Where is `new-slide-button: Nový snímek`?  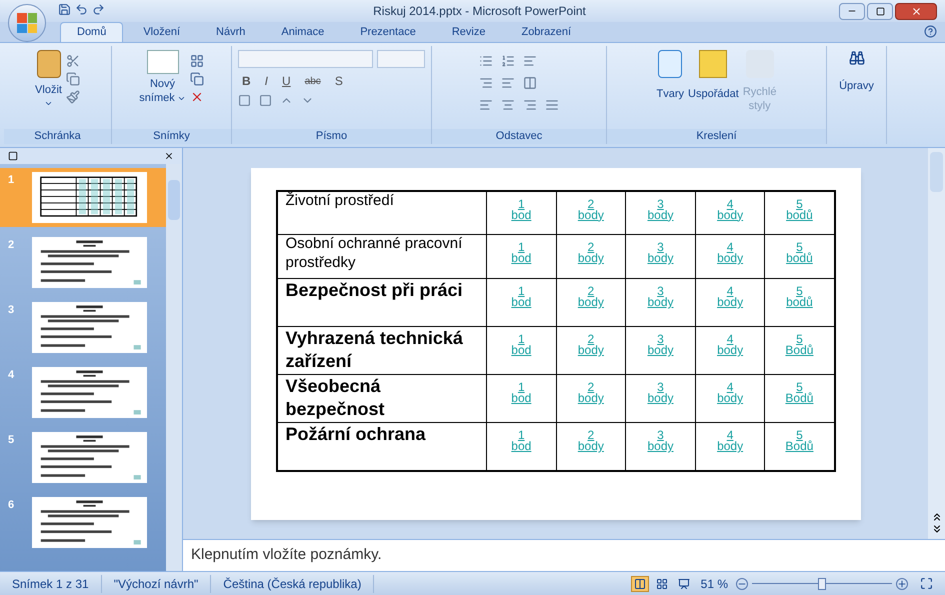
new-slide-button: Nový snímek is located at coordinates (162, 78).